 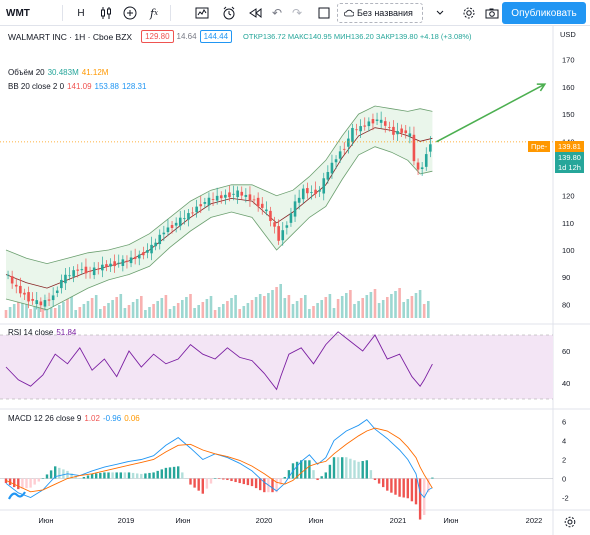 I want to click on alarm-clock-icon, so click(x=229, y=13).